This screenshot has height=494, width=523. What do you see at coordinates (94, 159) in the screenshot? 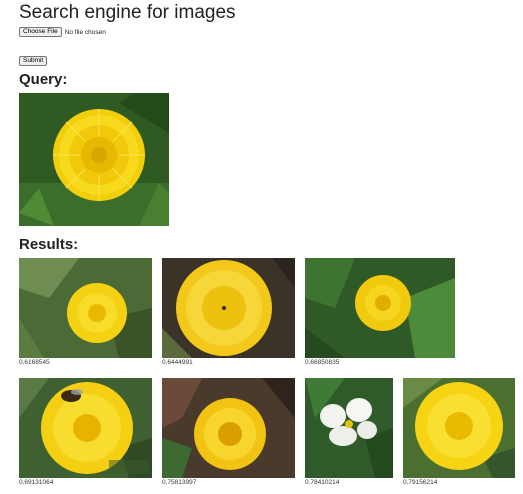
I see `query-image` at bounding box center [94, 159].